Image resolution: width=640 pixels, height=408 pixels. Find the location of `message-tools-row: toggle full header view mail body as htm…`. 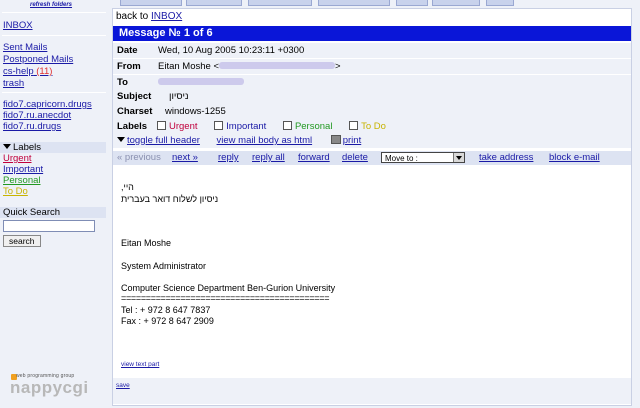

message-tools-row: toggle full header view mail body as htm… is located at coordinates (372, 141).